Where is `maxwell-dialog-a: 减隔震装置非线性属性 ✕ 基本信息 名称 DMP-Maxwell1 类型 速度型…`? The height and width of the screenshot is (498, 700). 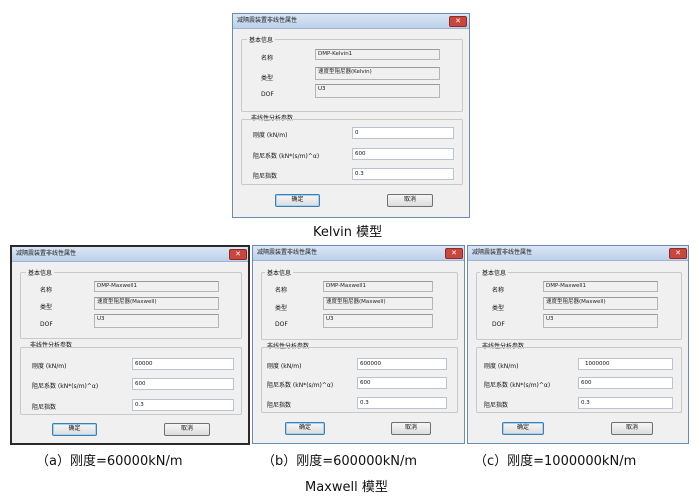 maxwell-dialog-a: 减隔震装置非线性属性 ✕ 基本信息 名称 DMP-Maxwell1 类型 速度型… is located at coordinates (130, 345).